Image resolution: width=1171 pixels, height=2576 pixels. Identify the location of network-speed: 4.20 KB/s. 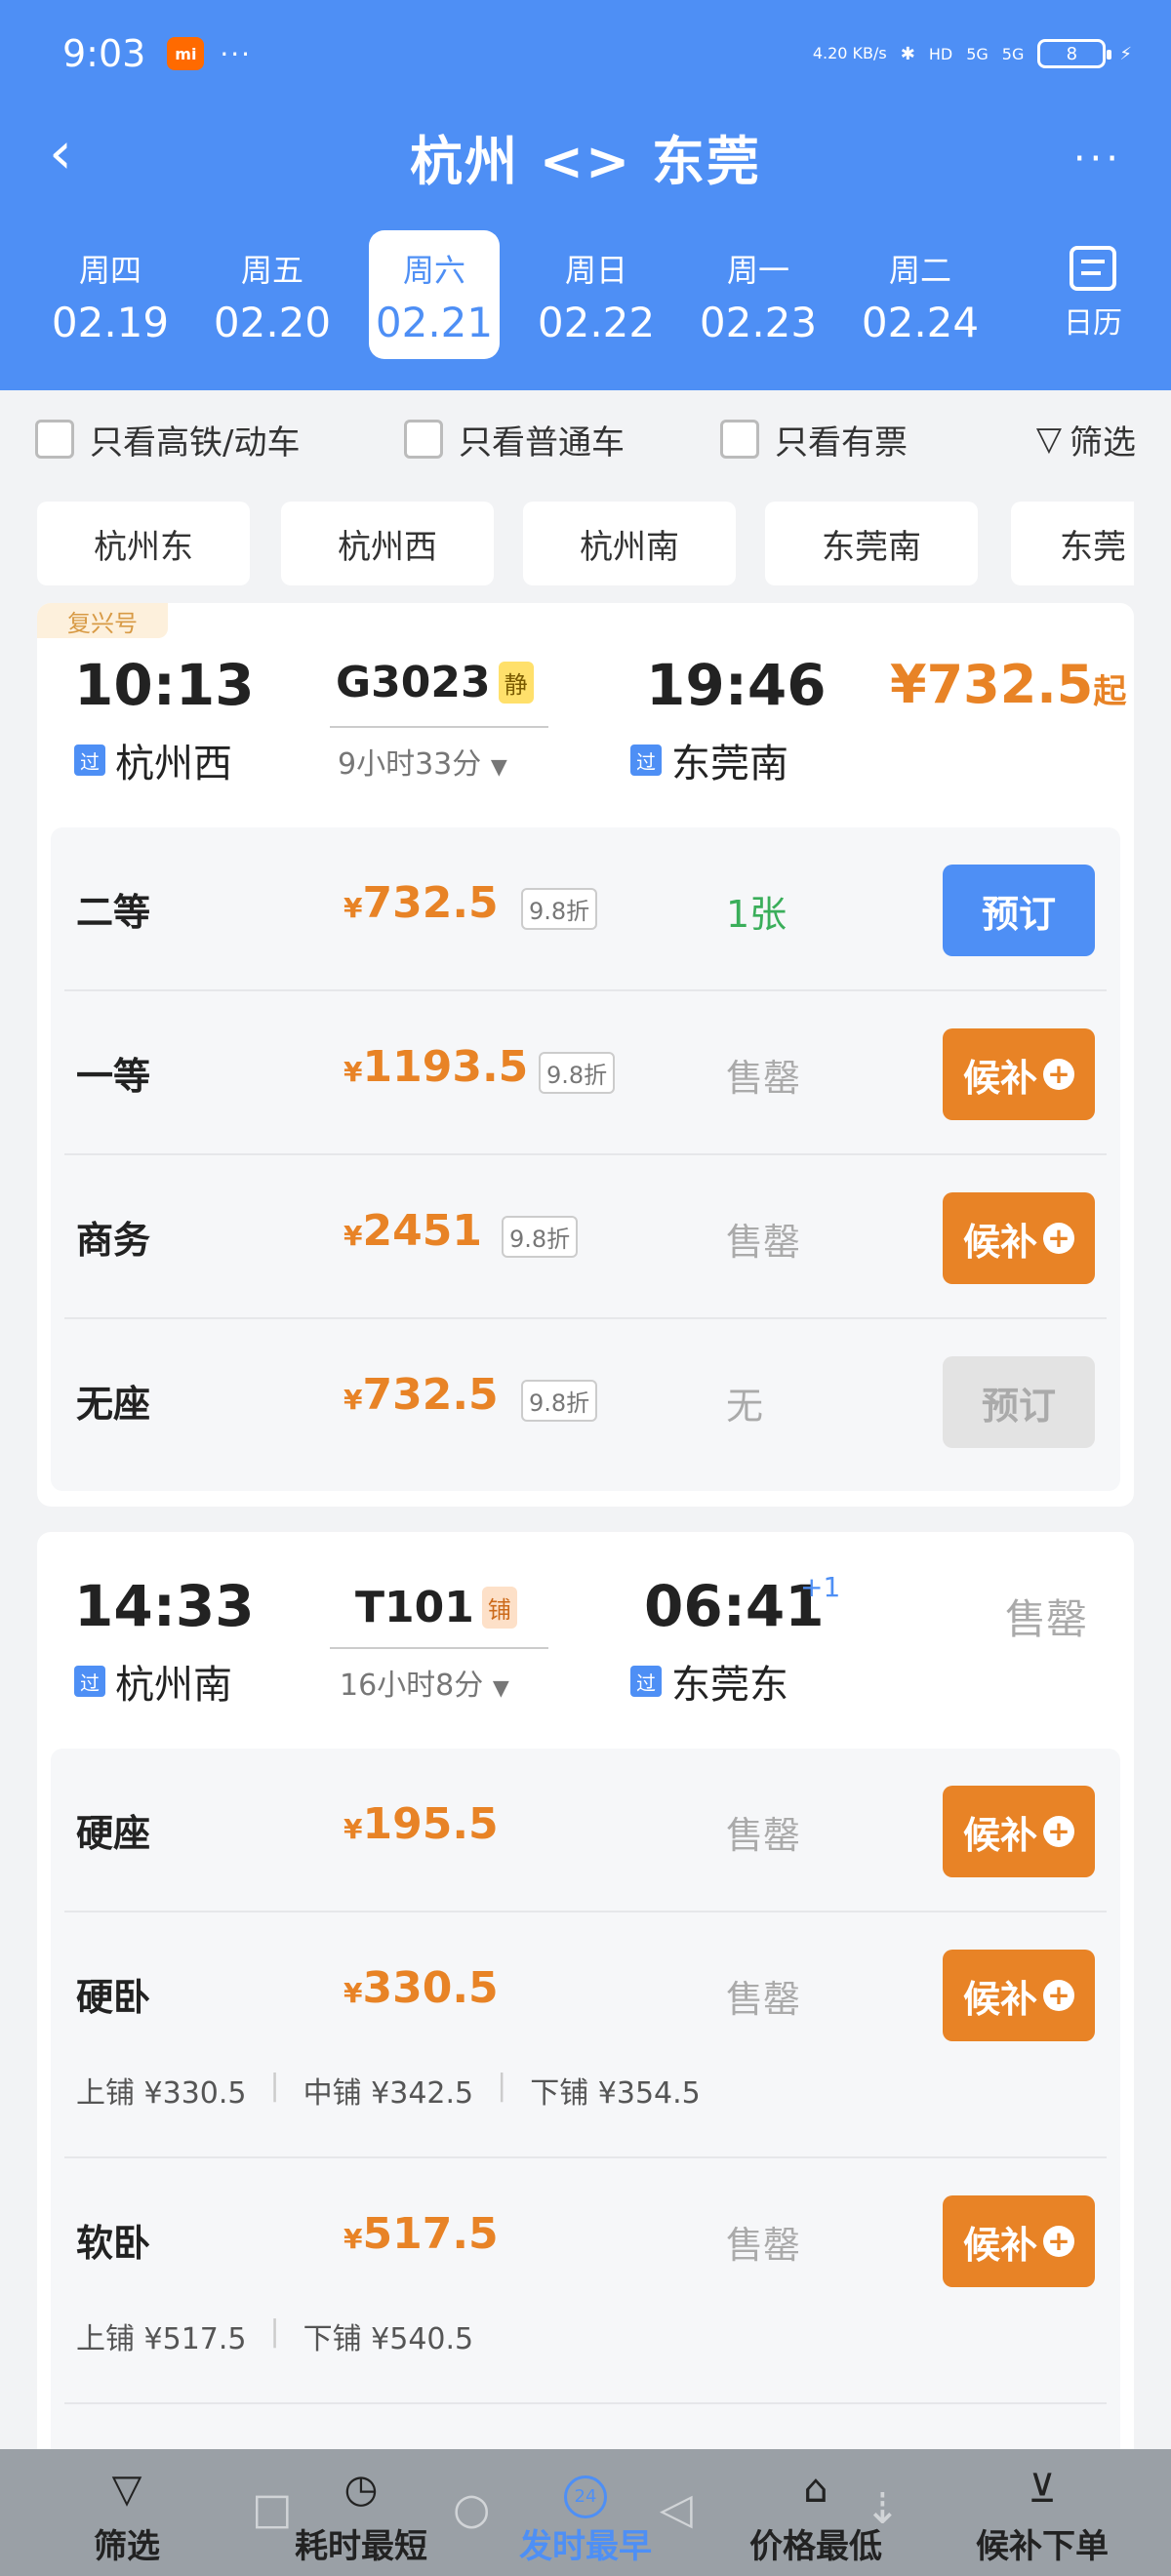
(849, 53).